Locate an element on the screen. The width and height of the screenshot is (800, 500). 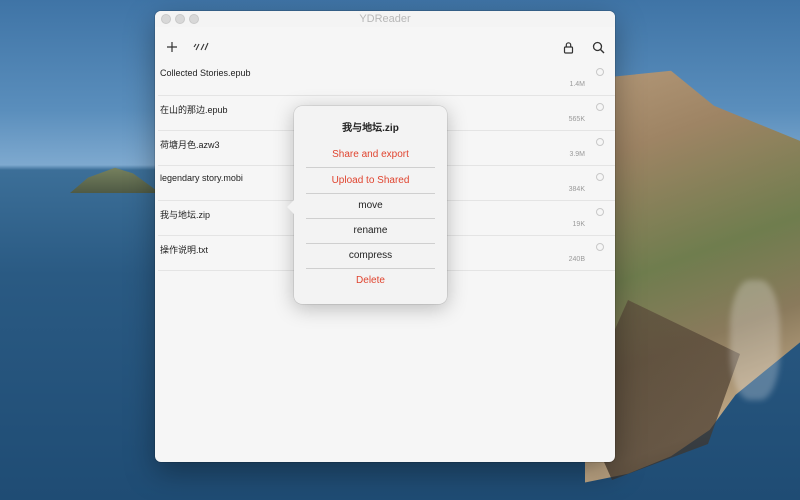
file-name: 荷塘月色.azw3 is located at coordinates (190, 145).